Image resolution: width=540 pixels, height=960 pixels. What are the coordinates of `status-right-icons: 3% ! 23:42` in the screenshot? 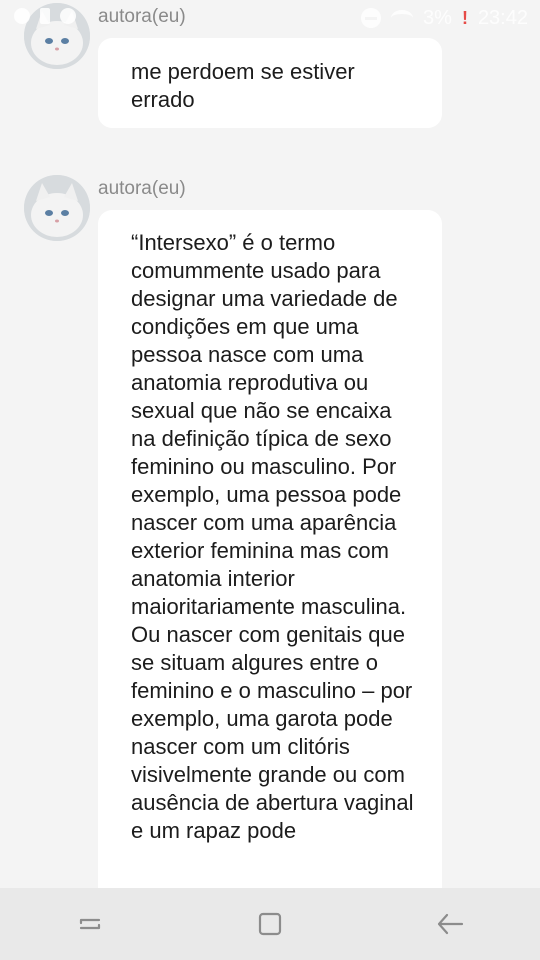 It's located at (444, 18).